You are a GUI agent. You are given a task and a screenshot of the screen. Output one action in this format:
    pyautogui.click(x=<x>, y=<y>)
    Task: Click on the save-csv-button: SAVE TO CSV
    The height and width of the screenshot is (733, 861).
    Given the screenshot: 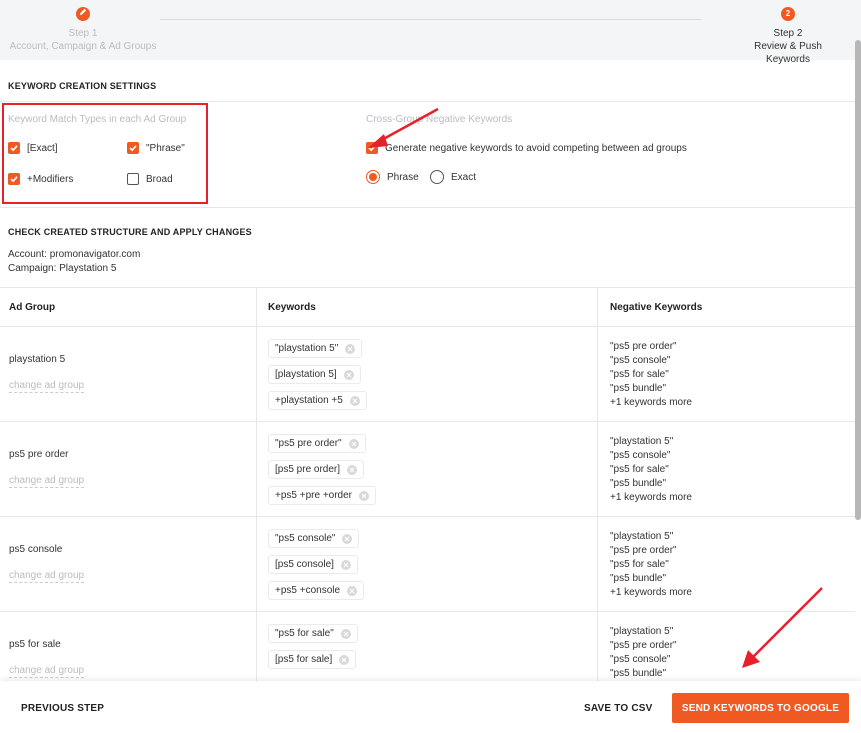 What is the action you would take?
    pyautogui.click(x=618, y=708)
    